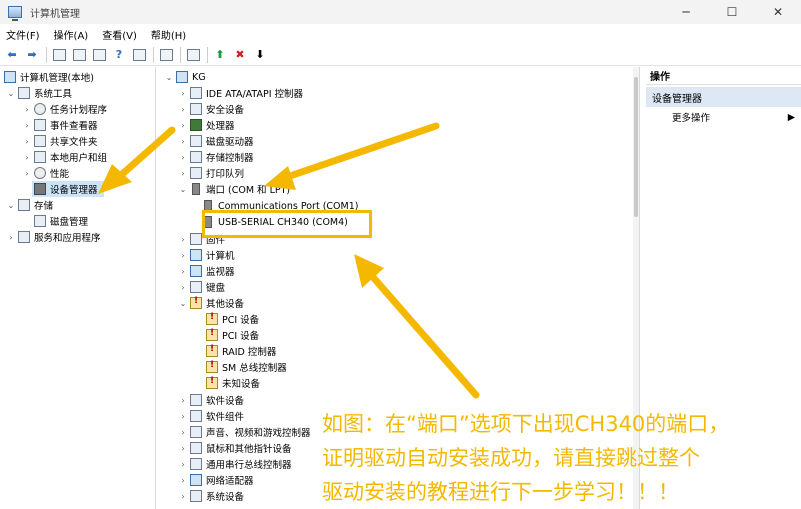 The height and width of the screenshot is (509, 801). What do you see at coordinates (69, 222) in the screenshot?
I see `tree-label: 磁盘管理` at bounding box center [69, 222].